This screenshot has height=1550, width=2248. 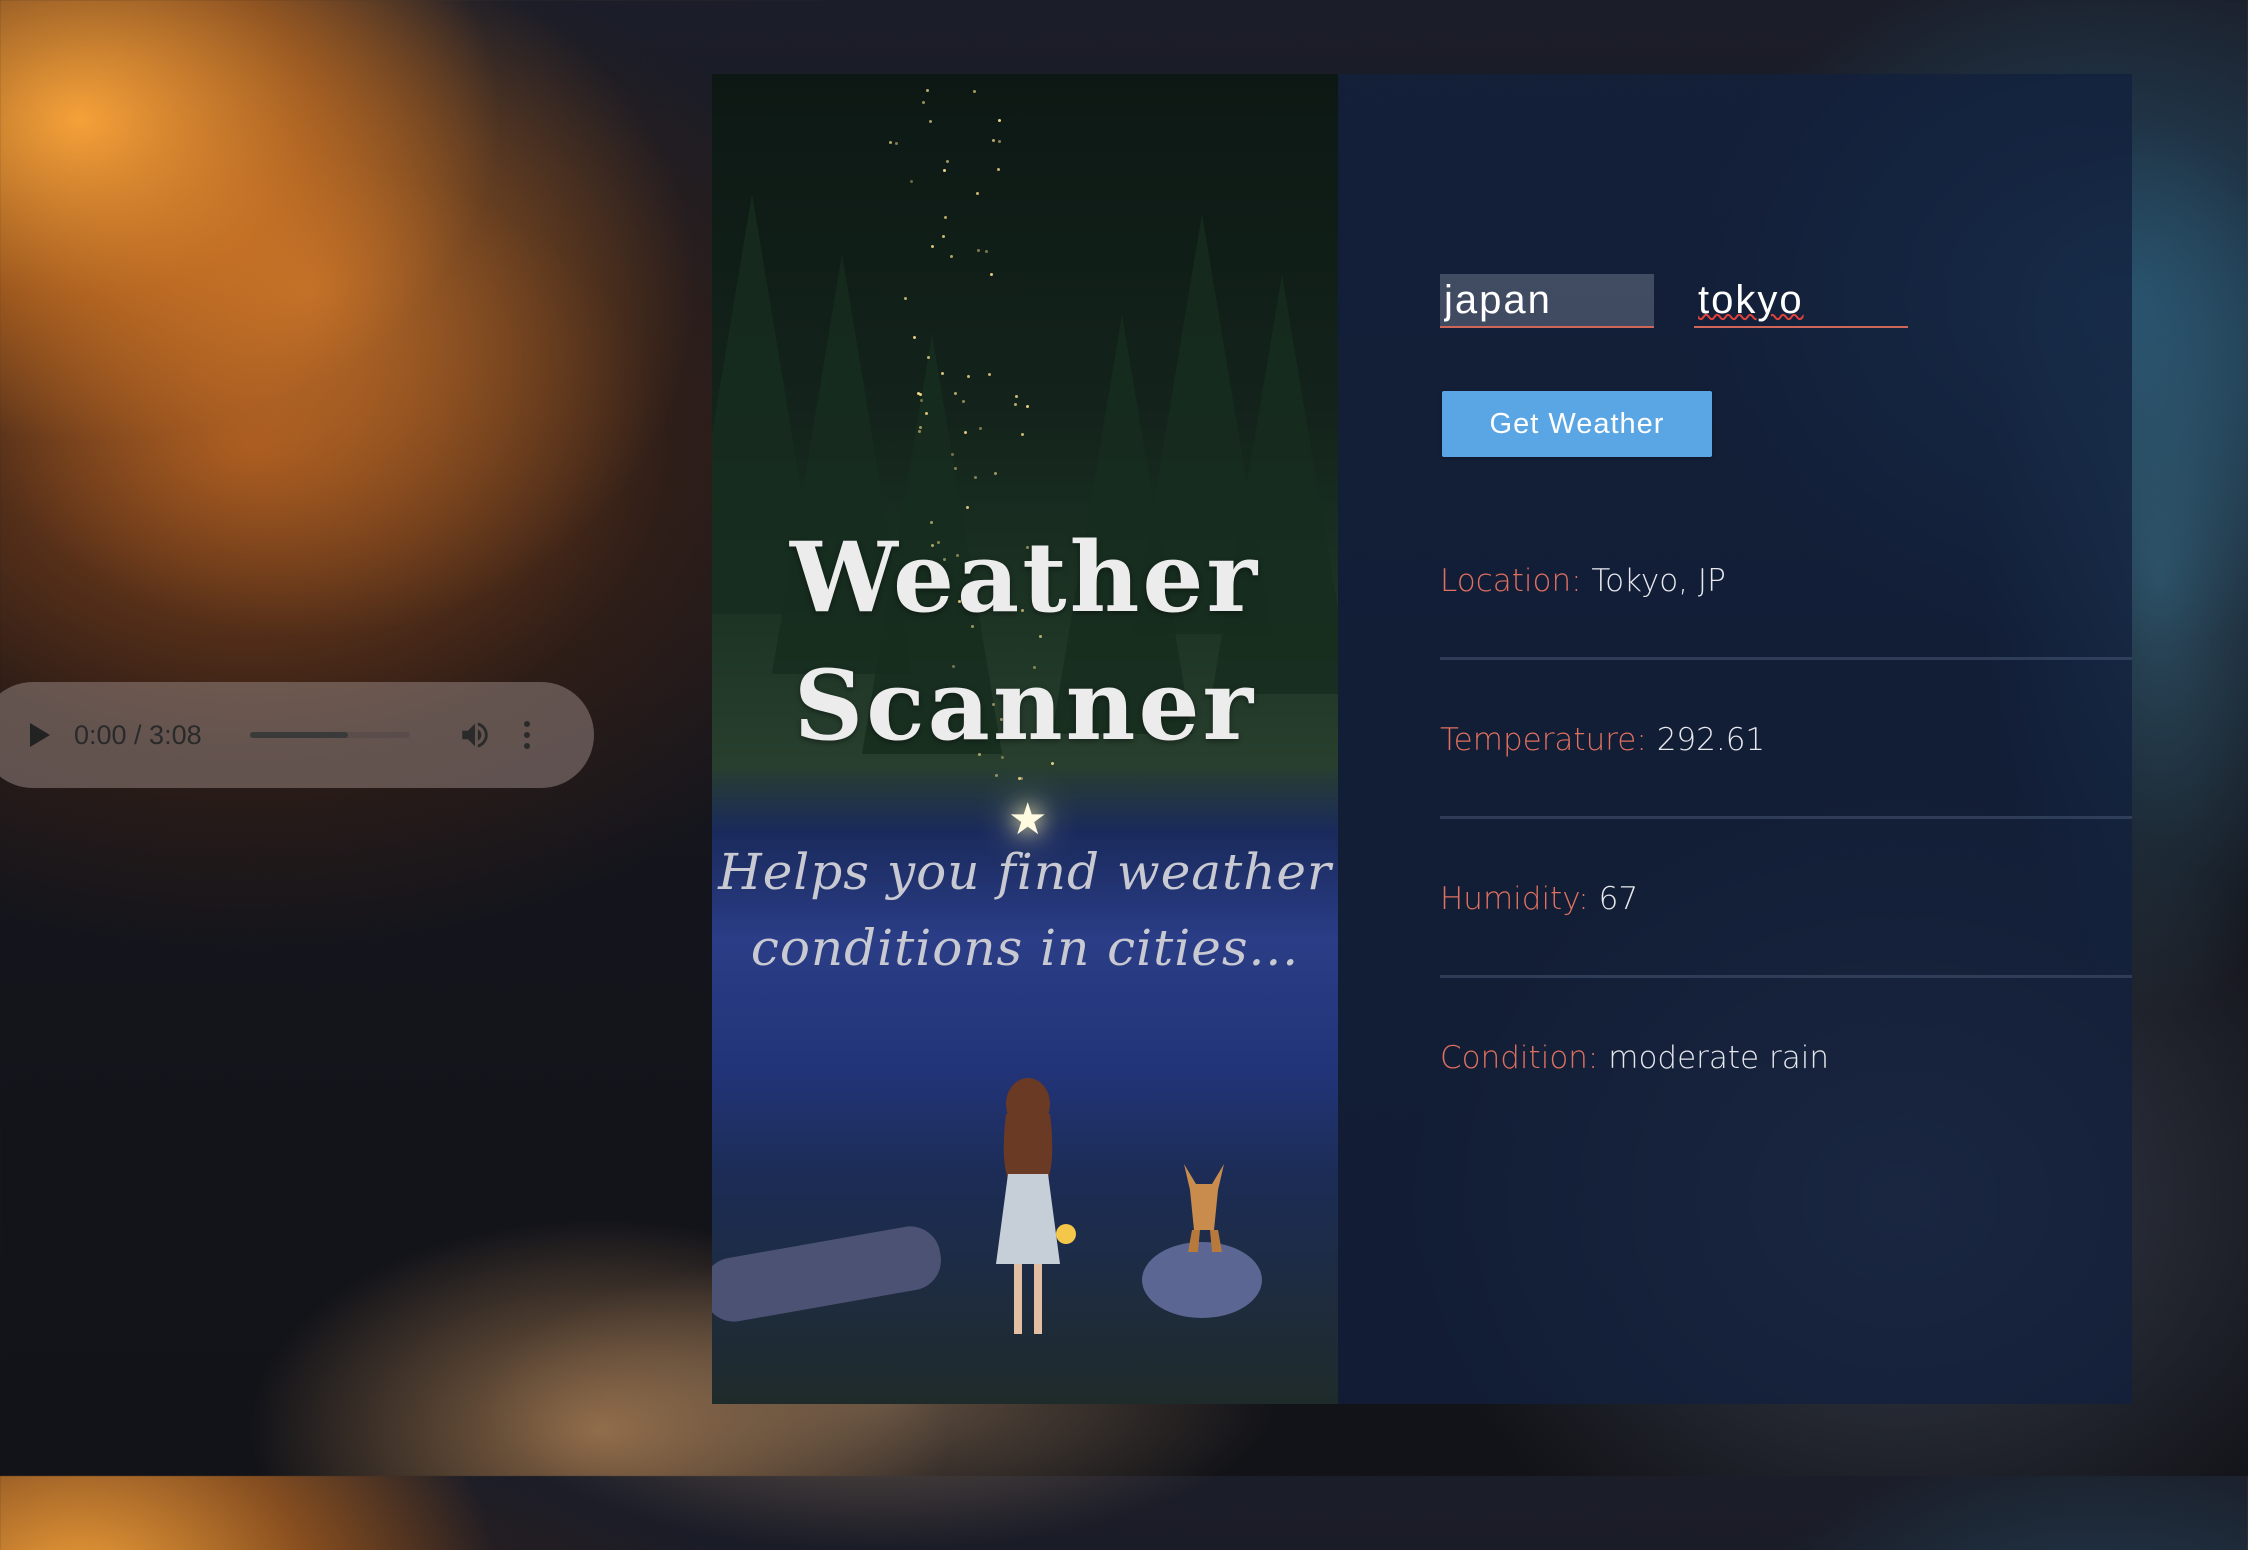 What do you see at coordinates (1786, 898) in the screenshot?
I see `result-row-humidity: Humidity: 67` at bounding box center [1786, 898].